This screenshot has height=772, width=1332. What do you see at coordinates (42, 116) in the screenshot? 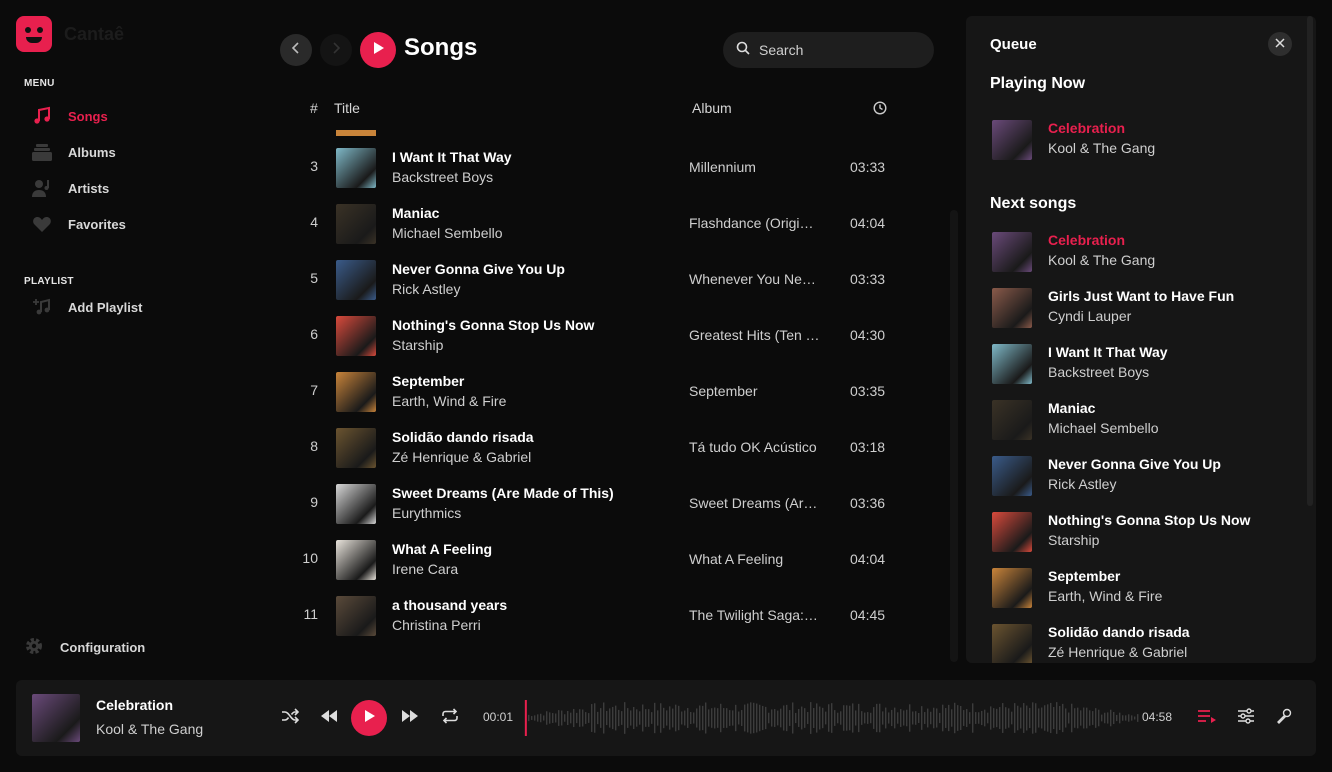
I see `music-note-icon` at bounding box center [42, 116].